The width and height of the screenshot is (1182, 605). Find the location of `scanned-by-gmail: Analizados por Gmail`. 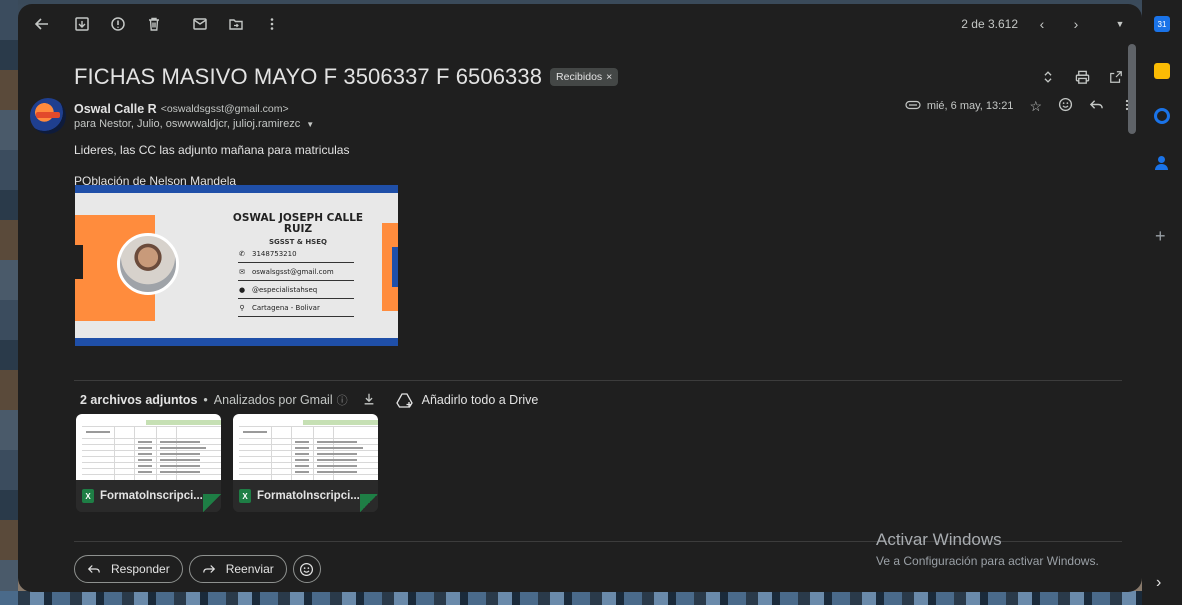

scanned-by-gmail: Analizados por Gmail is located at coordinates (273, 400).